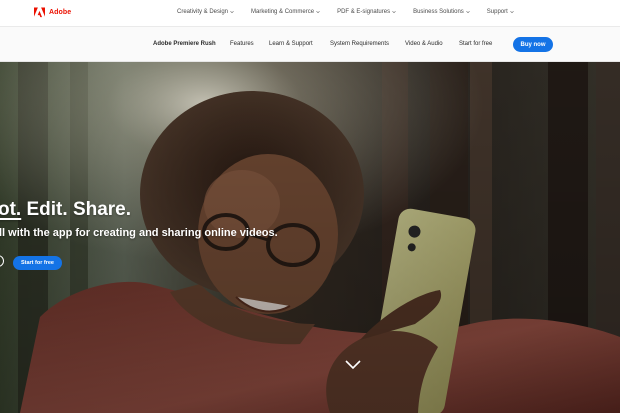 This screenshot has height=413, width=620. What do you see at coordinates (291, 44) in the screenshot?
I see `nav-link-learn-support: Learn & Support` at bounding box center [291, 44].